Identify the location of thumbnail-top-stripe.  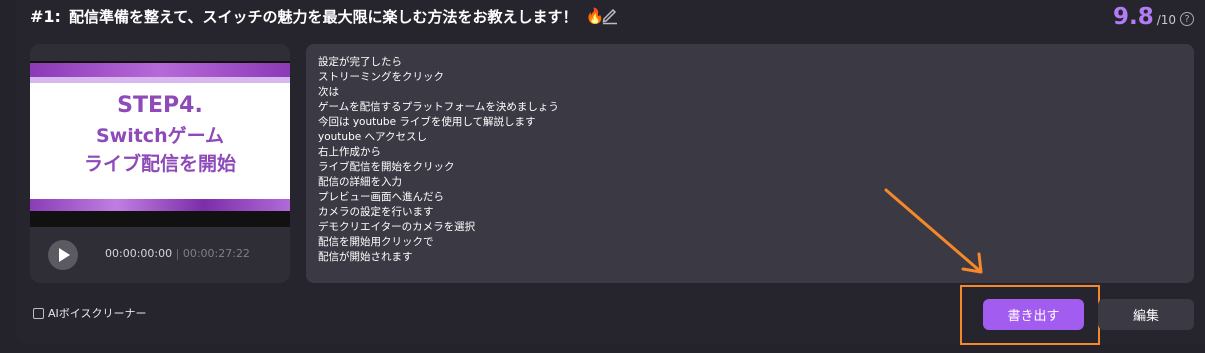
(160, 70).